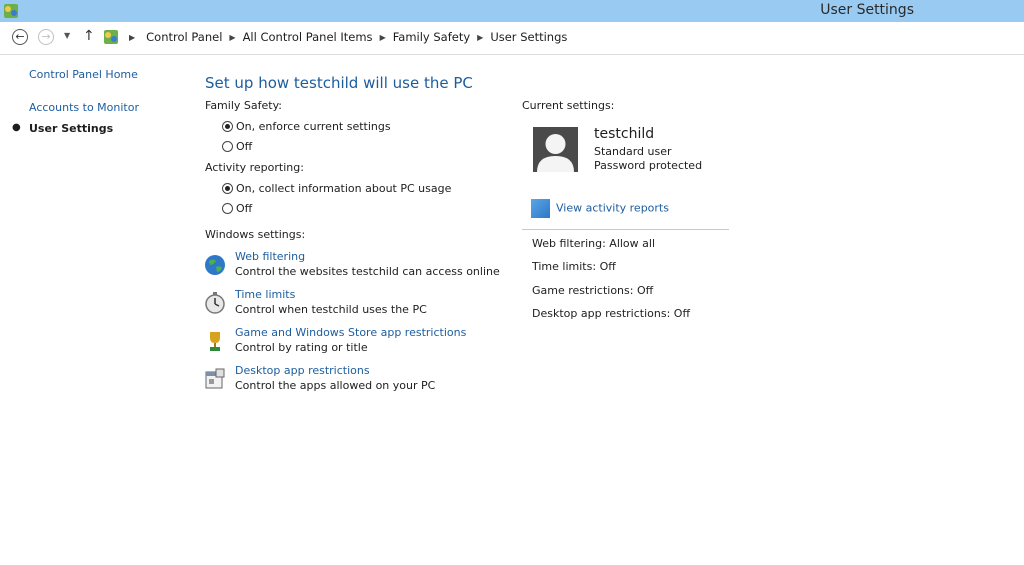  Describe the element at coordinates (335, 385) in the screenshot. I see `desktop-app-restrictions-desc: Control the apps allowed on your PC` at that location.